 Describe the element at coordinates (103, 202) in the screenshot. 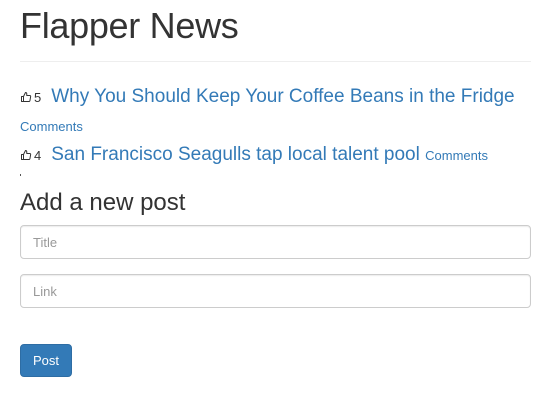

I see `form-heading: Add a new post` at that location.